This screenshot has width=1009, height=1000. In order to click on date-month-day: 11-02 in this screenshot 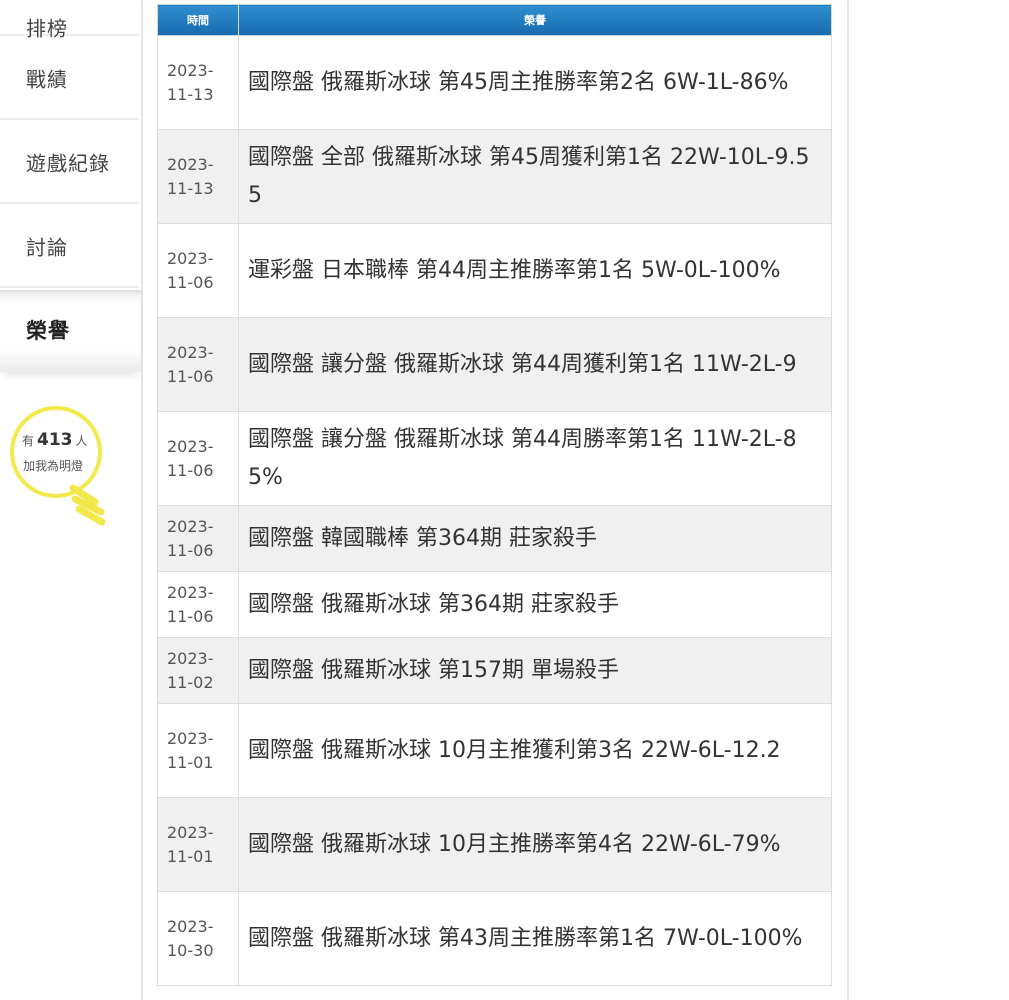, I will do `click(190, 682)`.